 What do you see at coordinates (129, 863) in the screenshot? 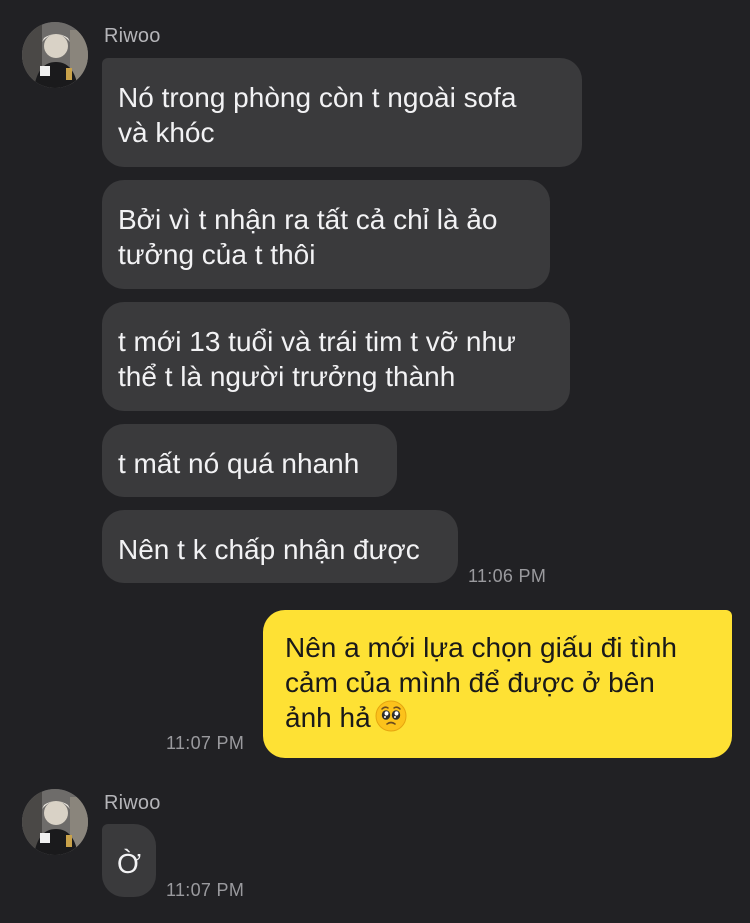
I see `message-text: Ờ` at bounding box center [129, 863].